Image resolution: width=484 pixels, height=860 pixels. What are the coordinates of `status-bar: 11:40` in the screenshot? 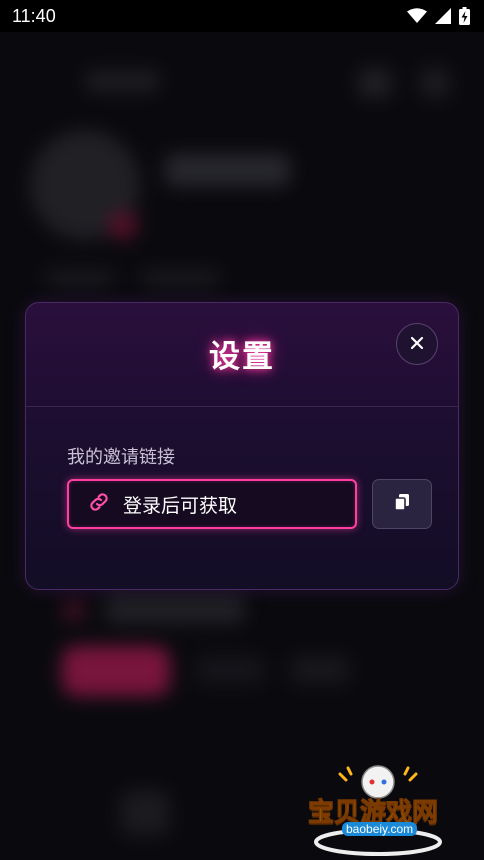 It's located at (242, 16).